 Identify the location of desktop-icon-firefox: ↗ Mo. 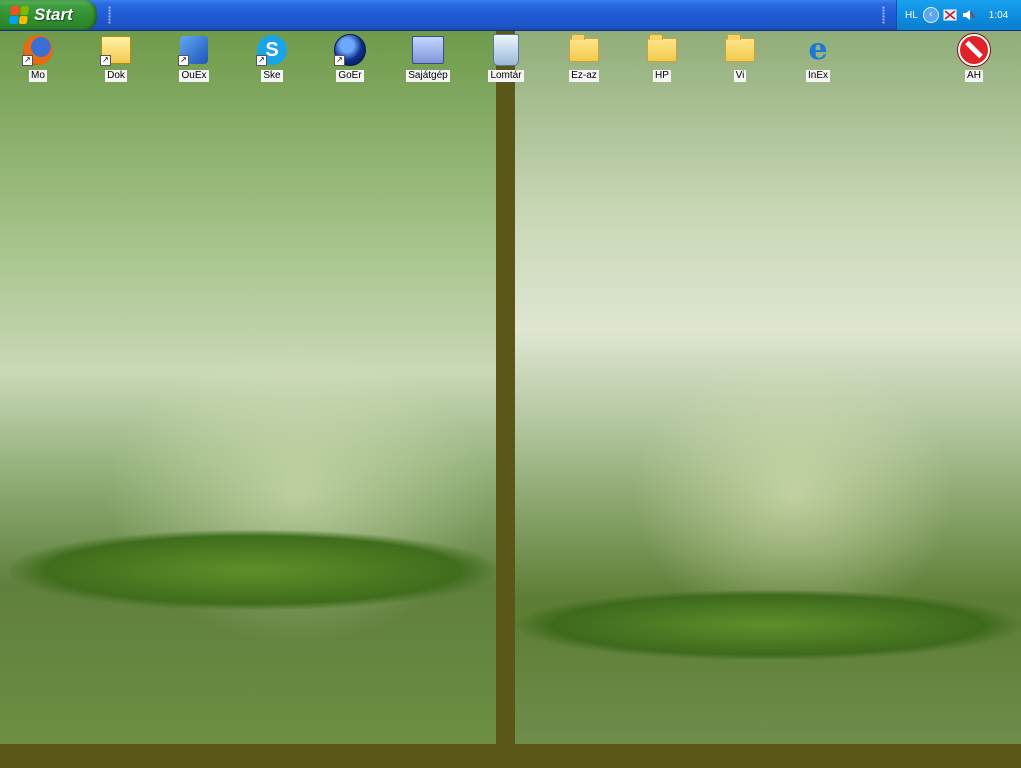
(38, 62).